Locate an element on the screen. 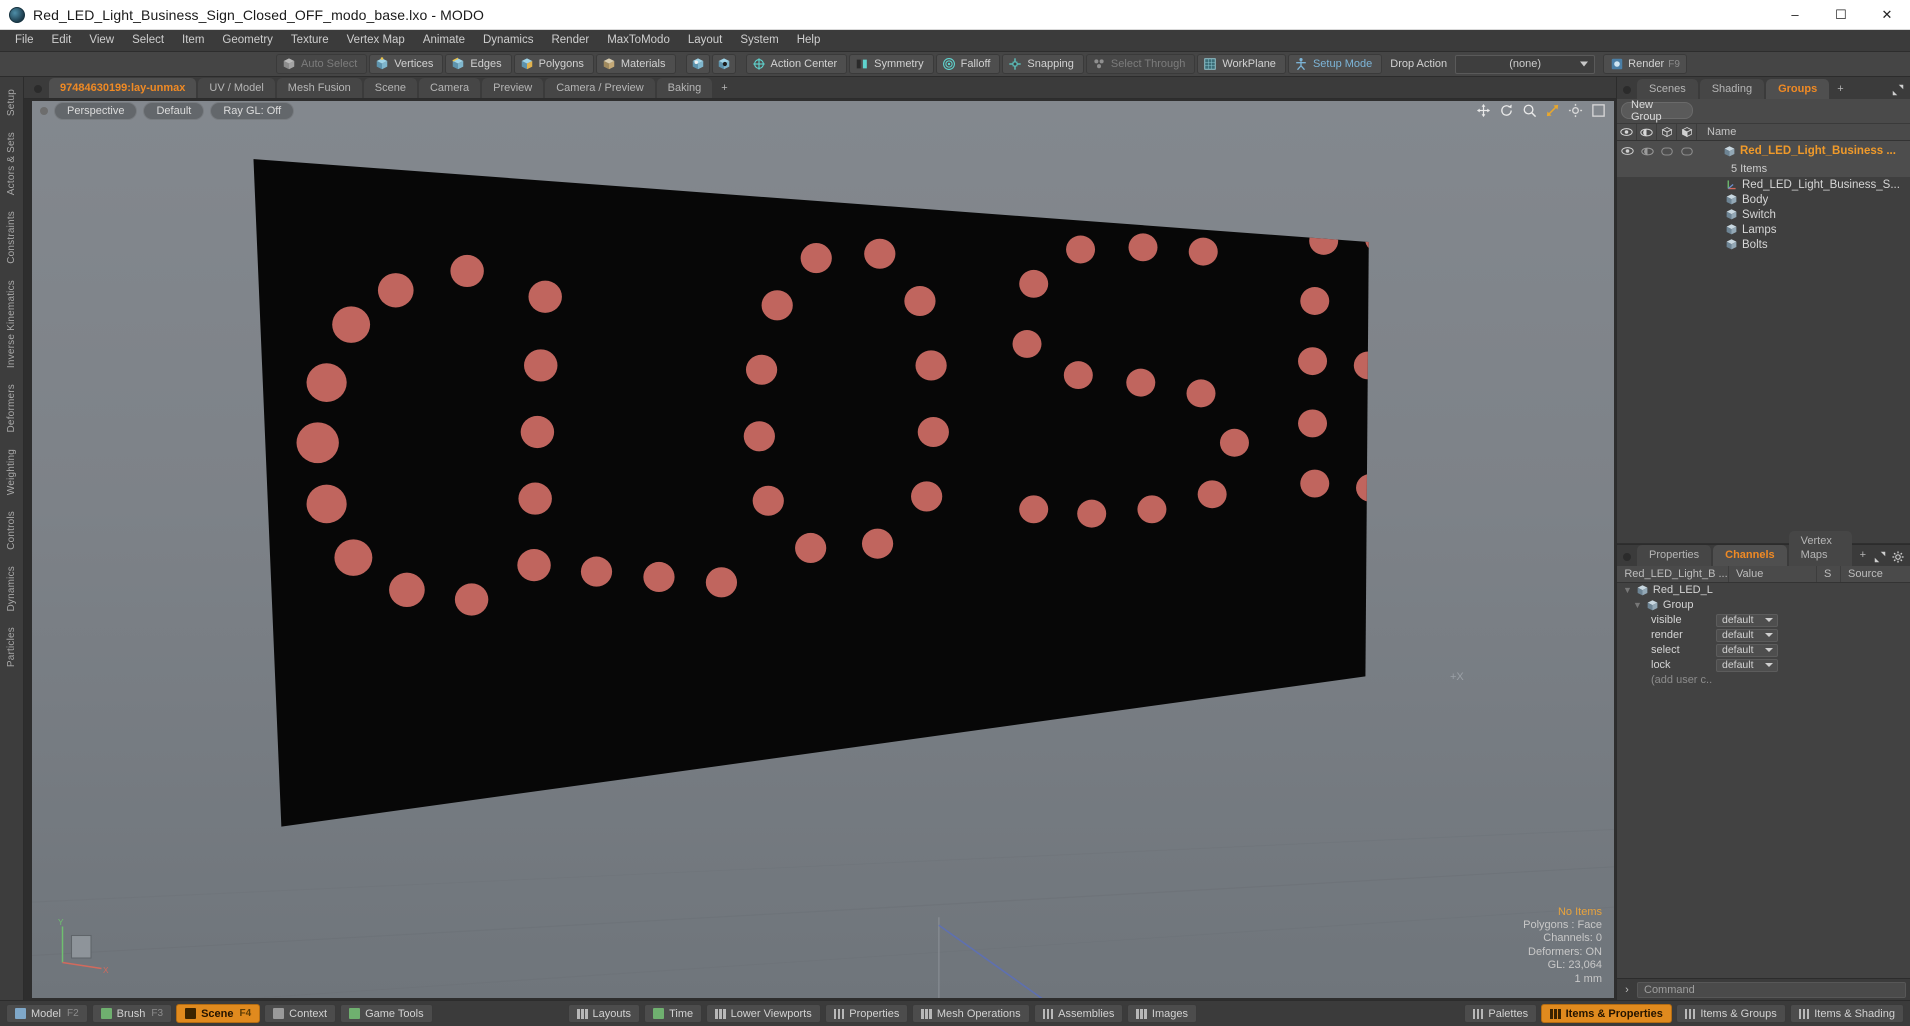  menu-animate: Animate is located at coordinates (444, 41).